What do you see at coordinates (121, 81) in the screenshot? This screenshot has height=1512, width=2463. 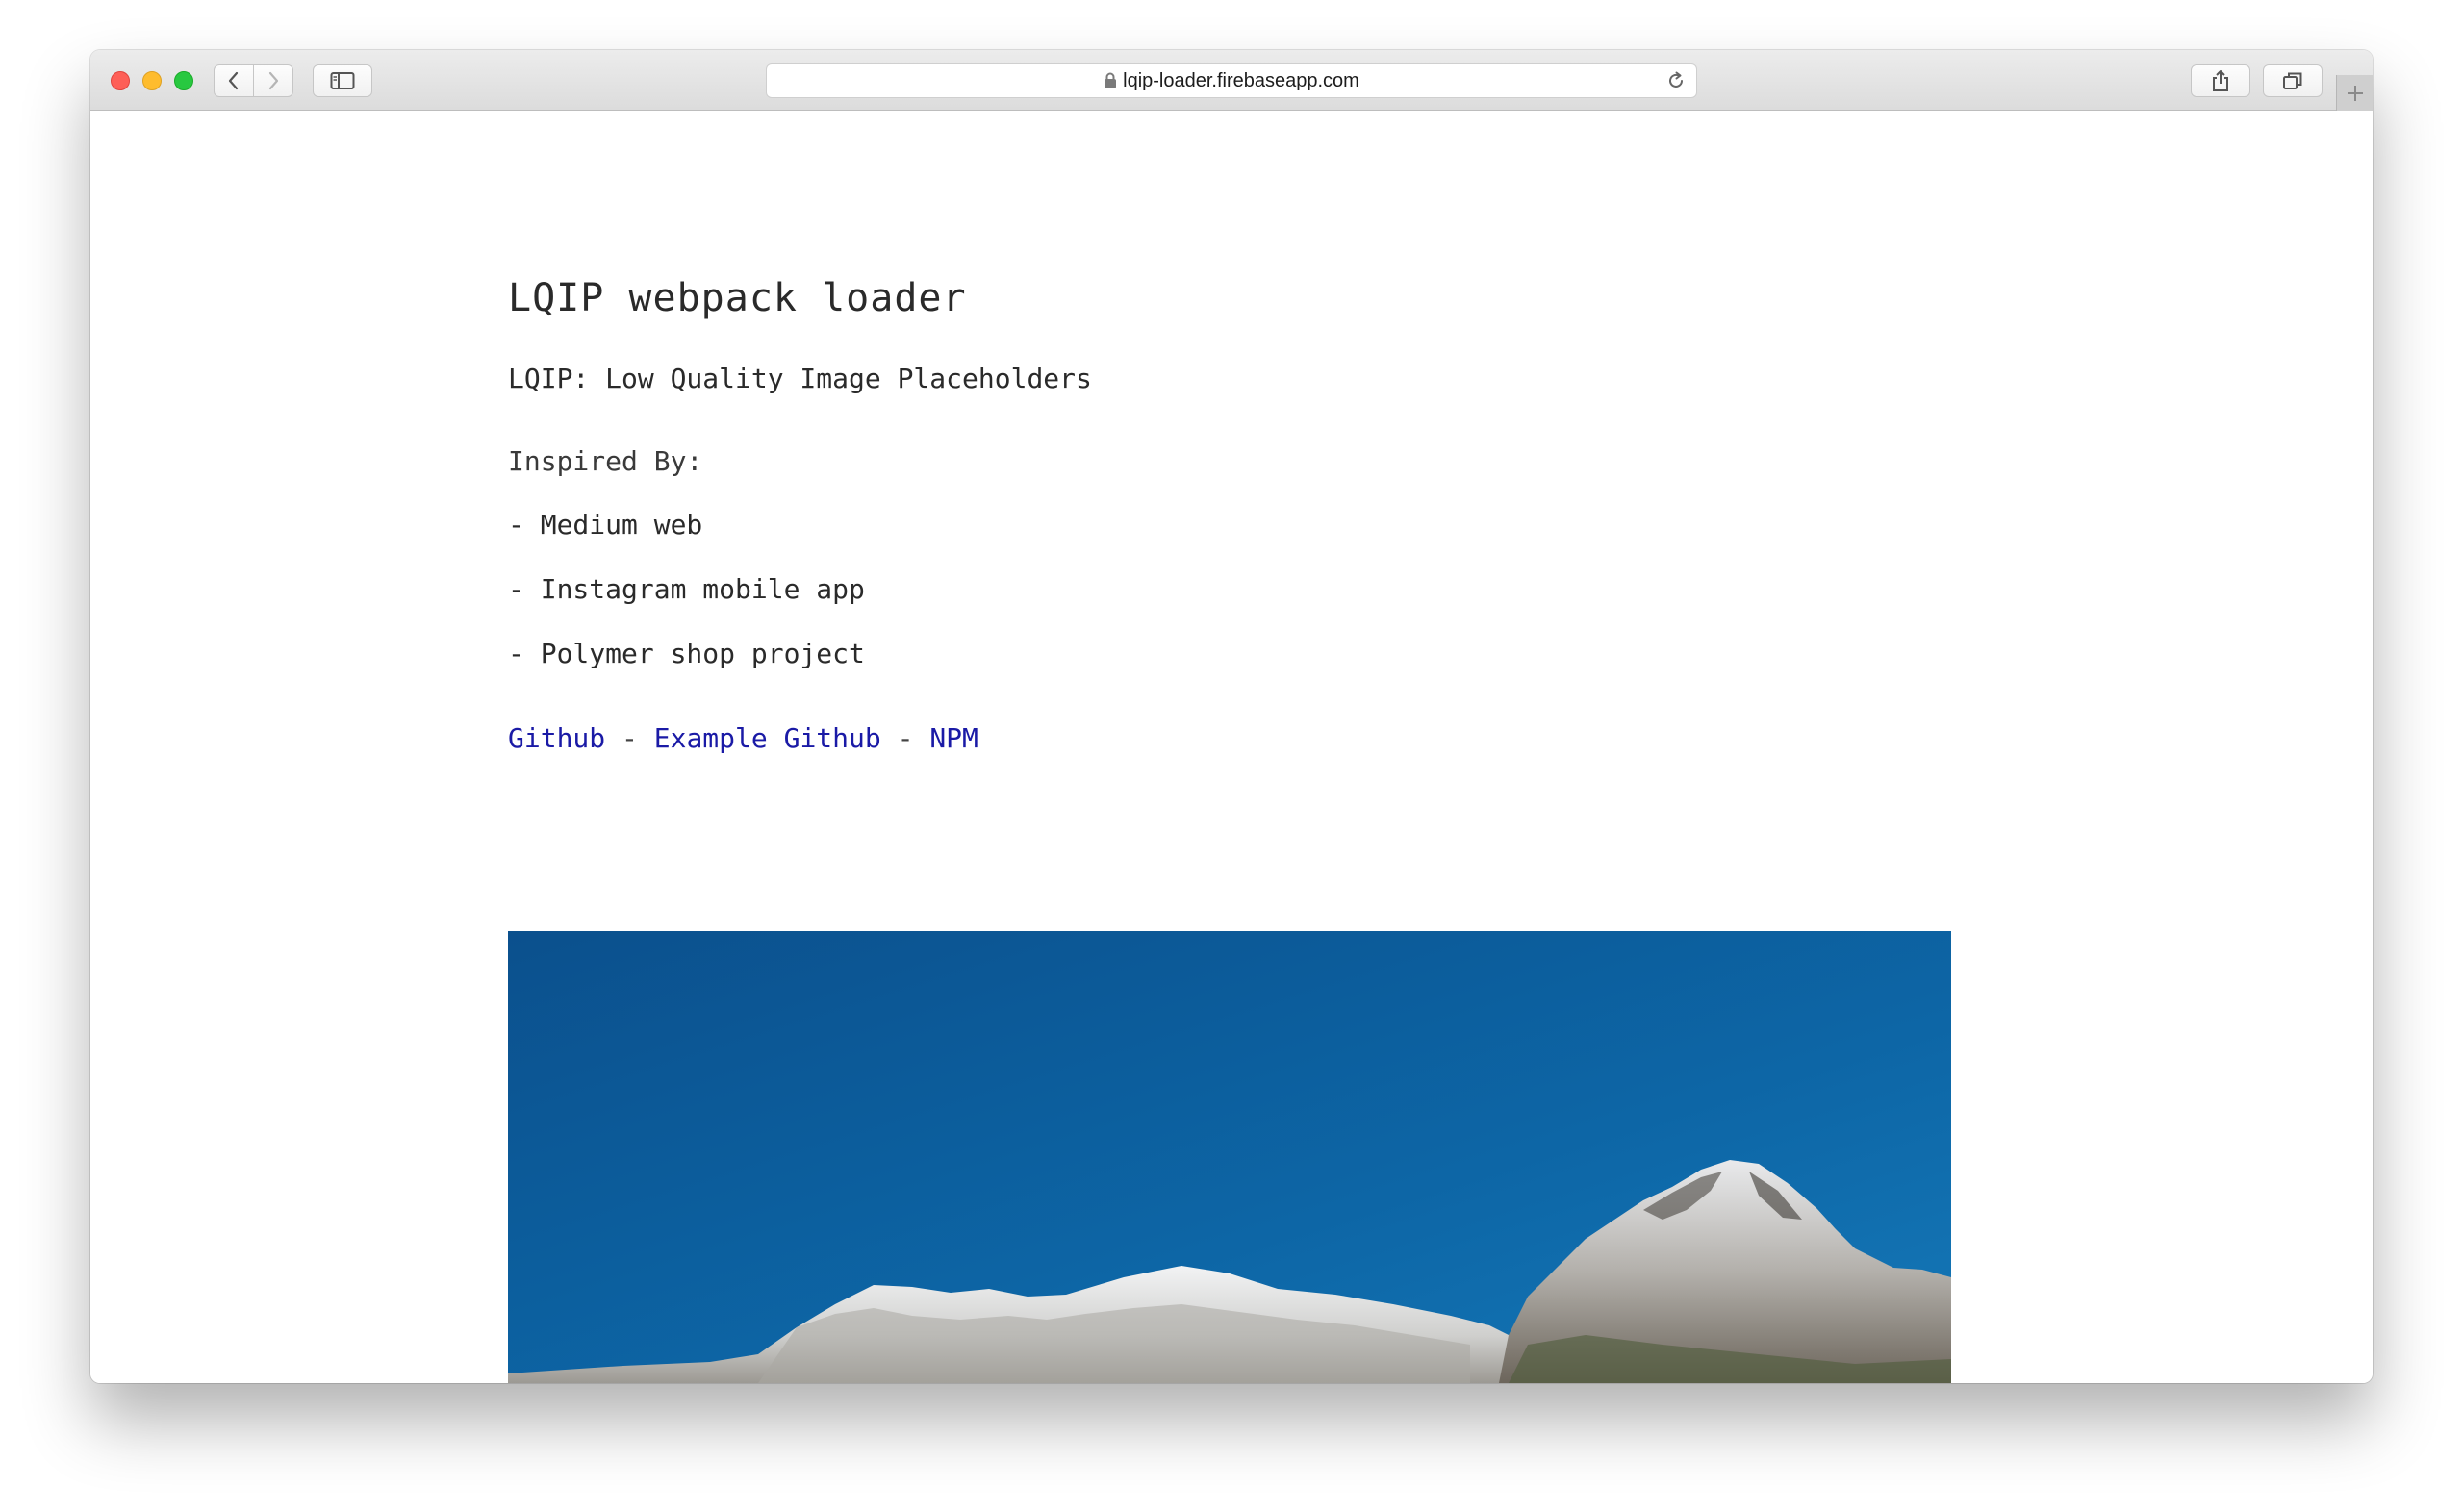 I see `close-window-button` at bounding box center [121, 81].